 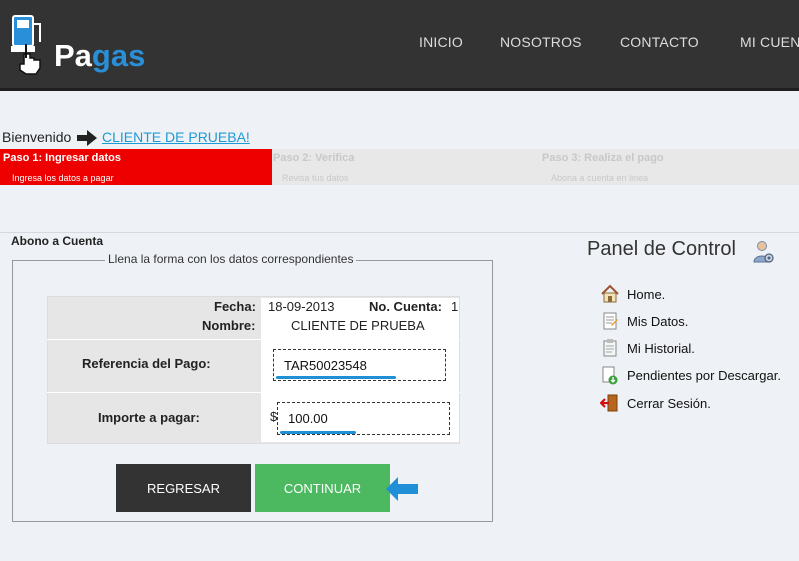 What do you see at coordinates (322, 488) in the screenshot?
I see `continue-button: CONTINUAR` at bounding box center [322, 488].